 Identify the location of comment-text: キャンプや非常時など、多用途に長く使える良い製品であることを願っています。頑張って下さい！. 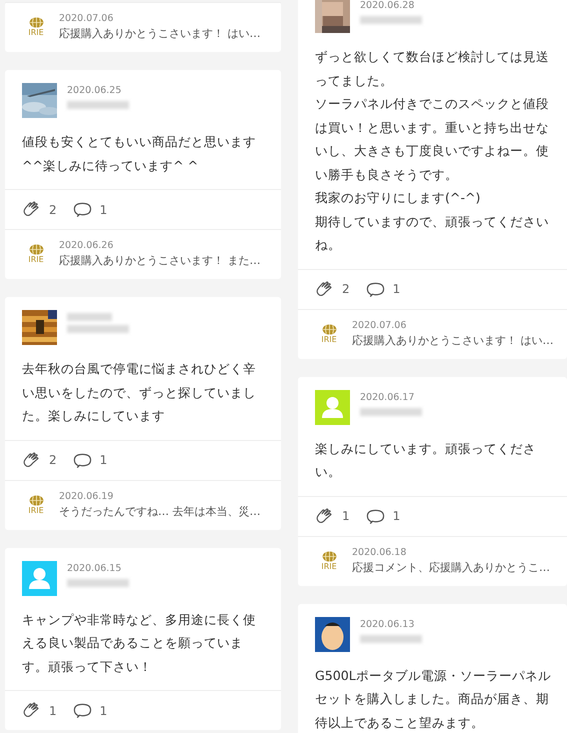
(139, 643).